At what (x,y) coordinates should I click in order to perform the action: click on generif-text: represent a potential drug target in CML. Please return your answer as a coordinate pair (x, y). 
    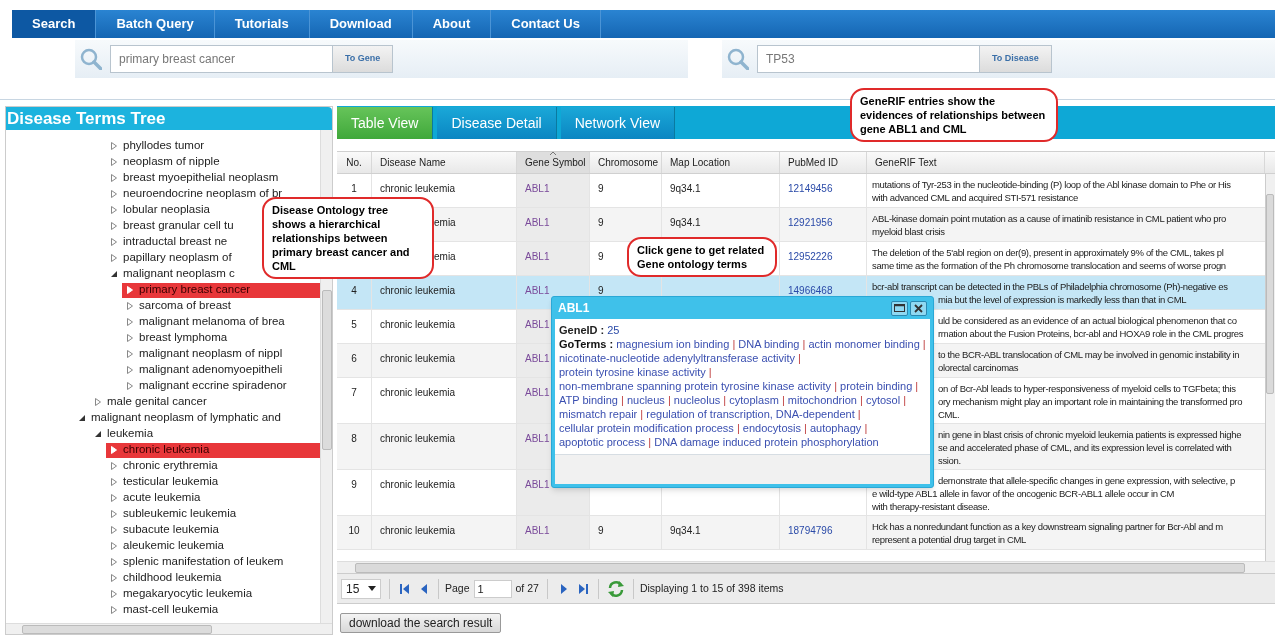
    Looking at the image, I should click on (949, 539).